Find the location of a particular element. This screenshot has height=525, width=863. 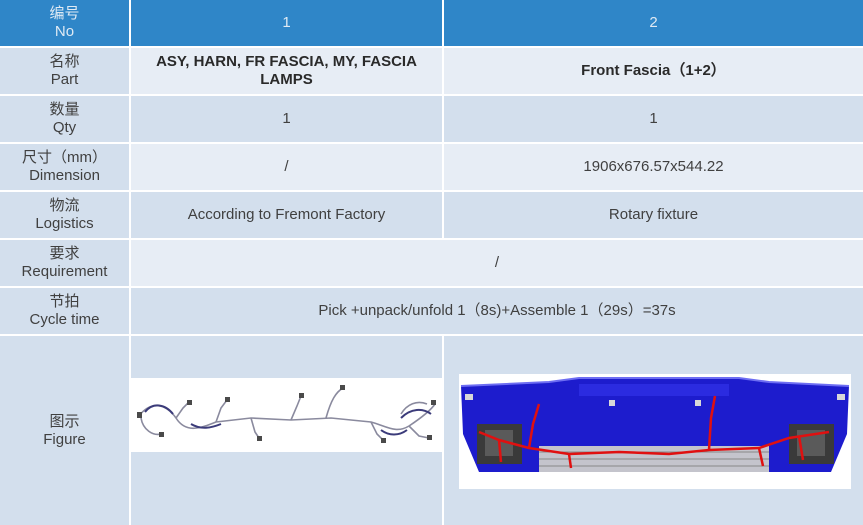

header-label-cn: 编号 is located at coordinates (64, 13).